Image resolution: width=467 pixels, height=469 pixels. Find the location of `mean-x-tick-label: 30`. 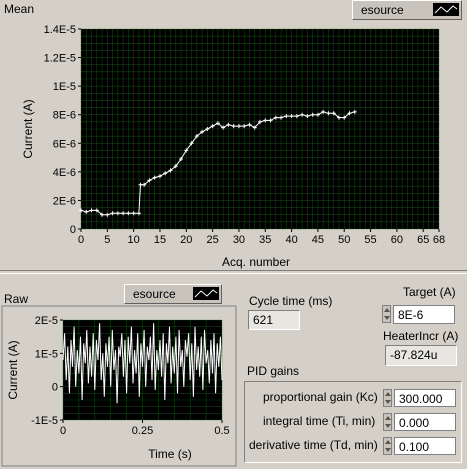

mean-x-tick-label: 30 is located at coordinates (239, 240).